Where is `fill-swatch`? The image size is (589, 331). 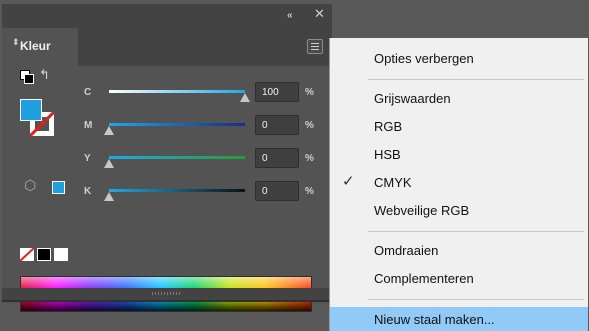 fill-swatch is located at coordinates (31, 110).